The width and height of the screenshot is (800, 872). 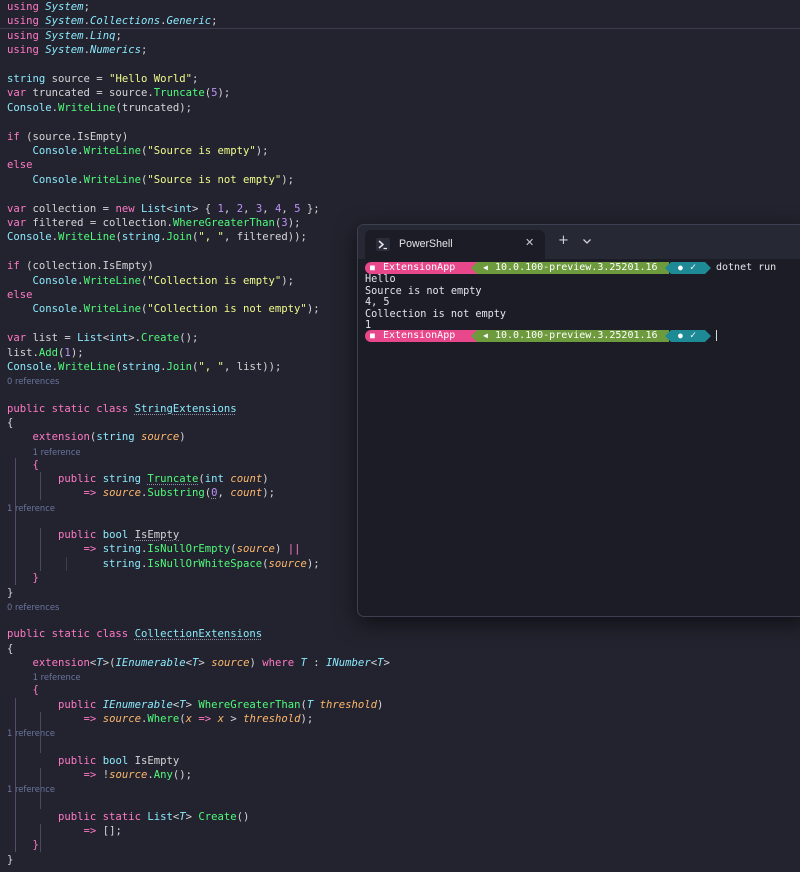 I want to click on chevron-down-icon, so click(x=587, y=241).